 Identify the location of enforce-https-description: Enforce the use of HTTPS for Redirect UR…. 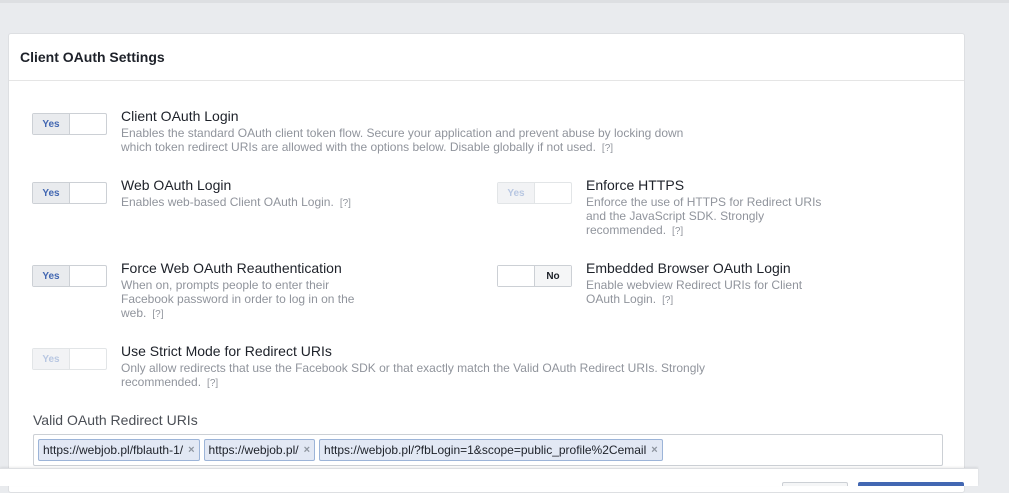
(704, 216).